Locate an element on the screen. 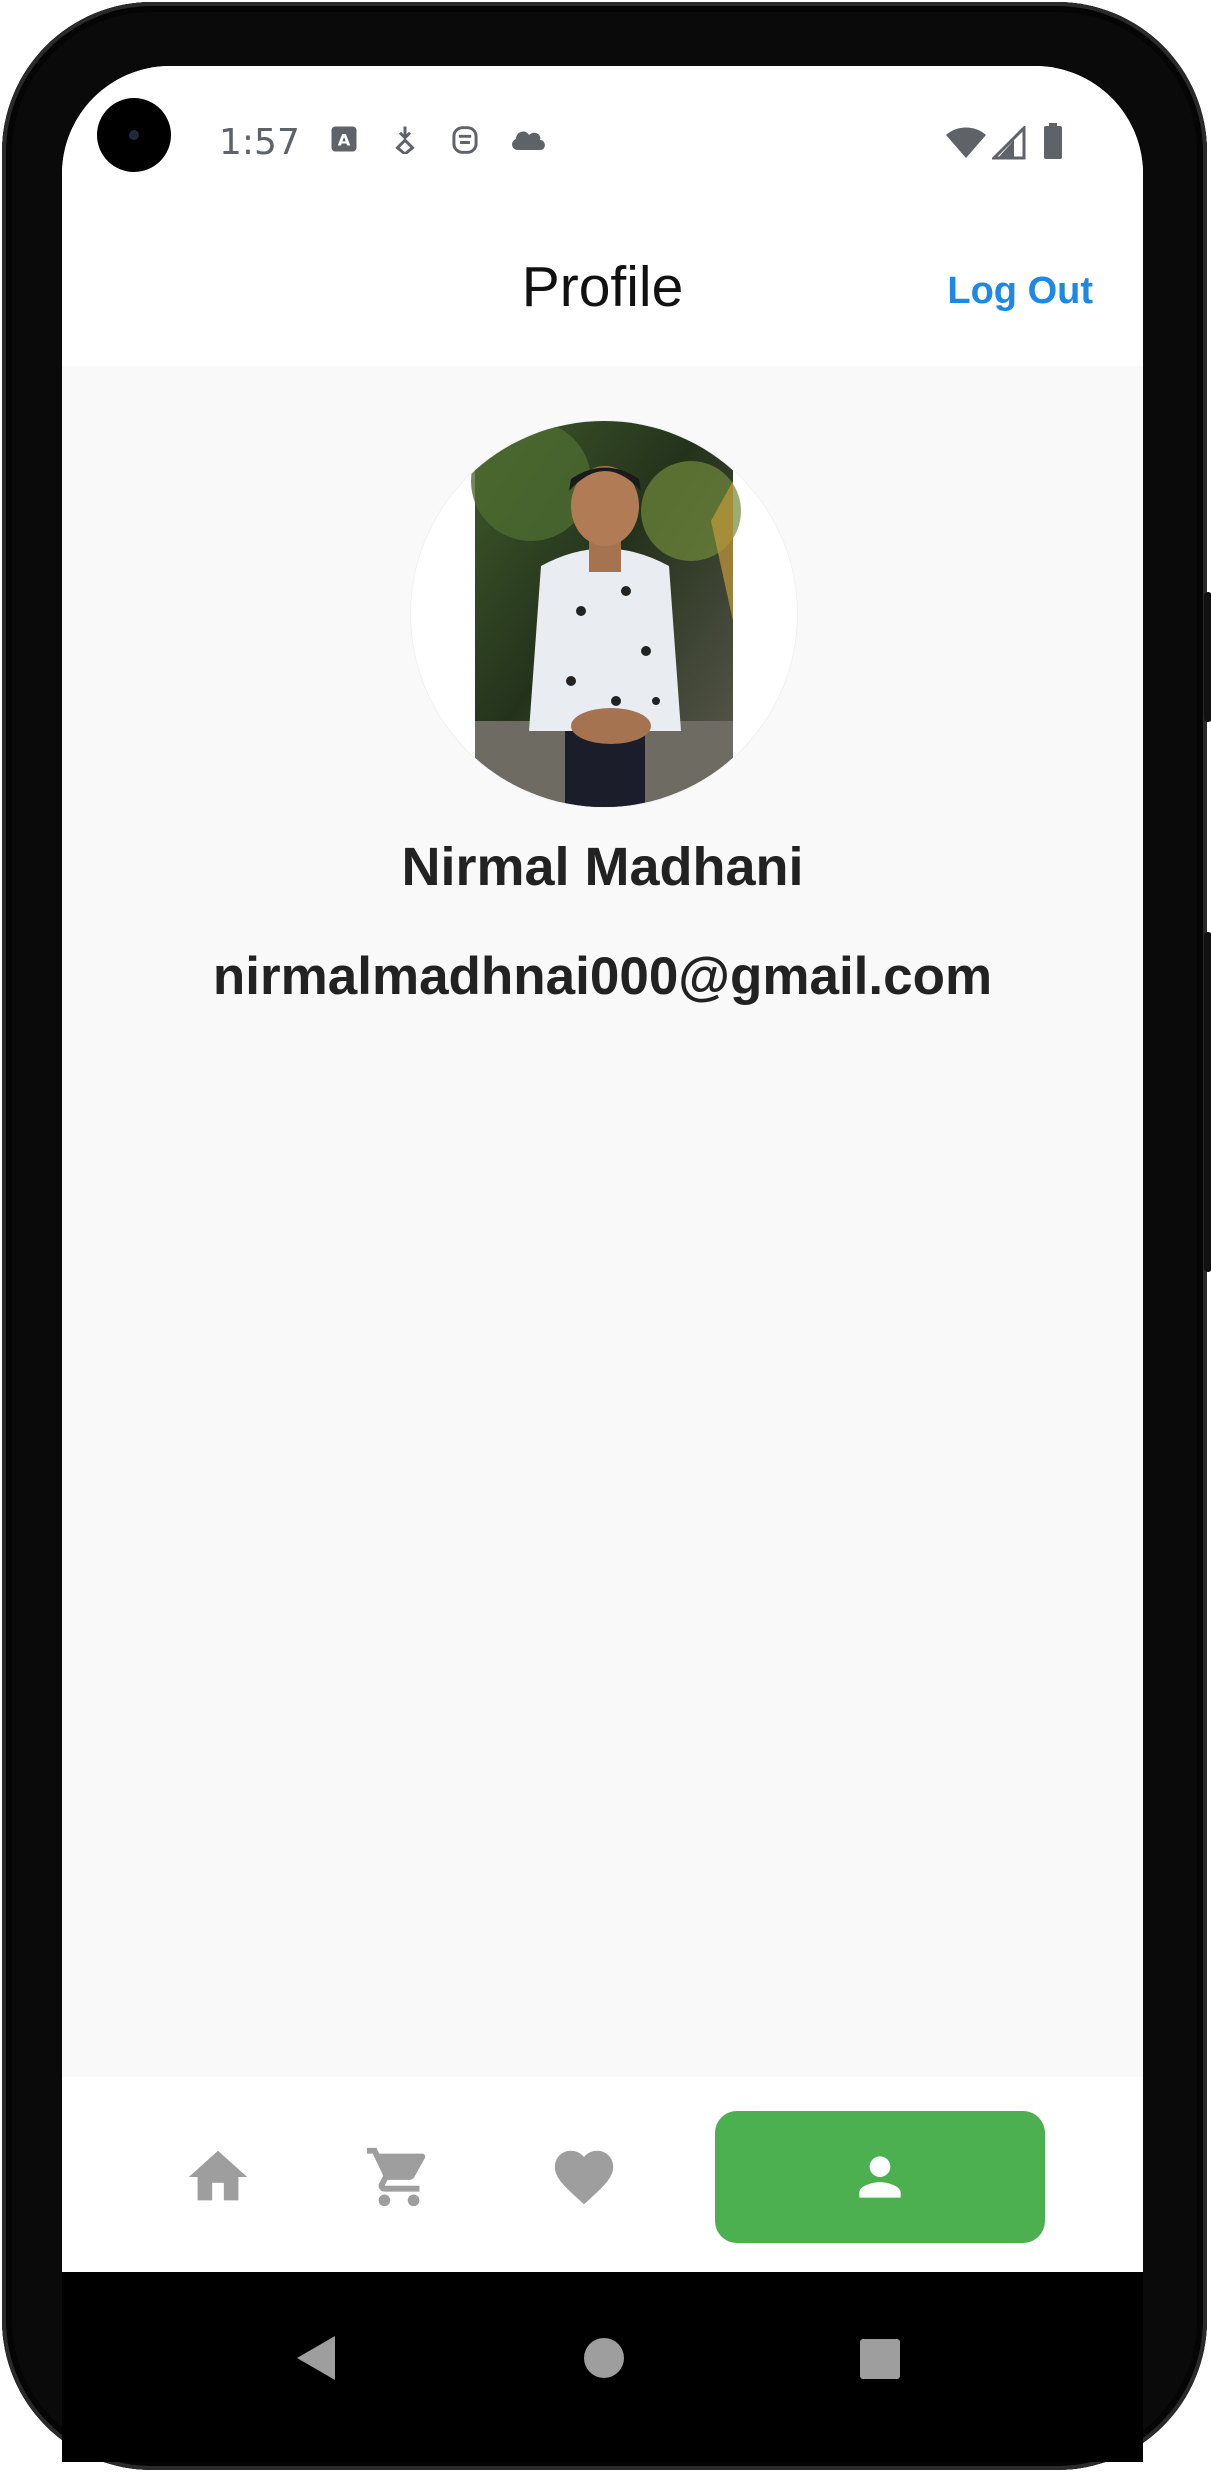  nav-home is located at coordinates (218, 2177).